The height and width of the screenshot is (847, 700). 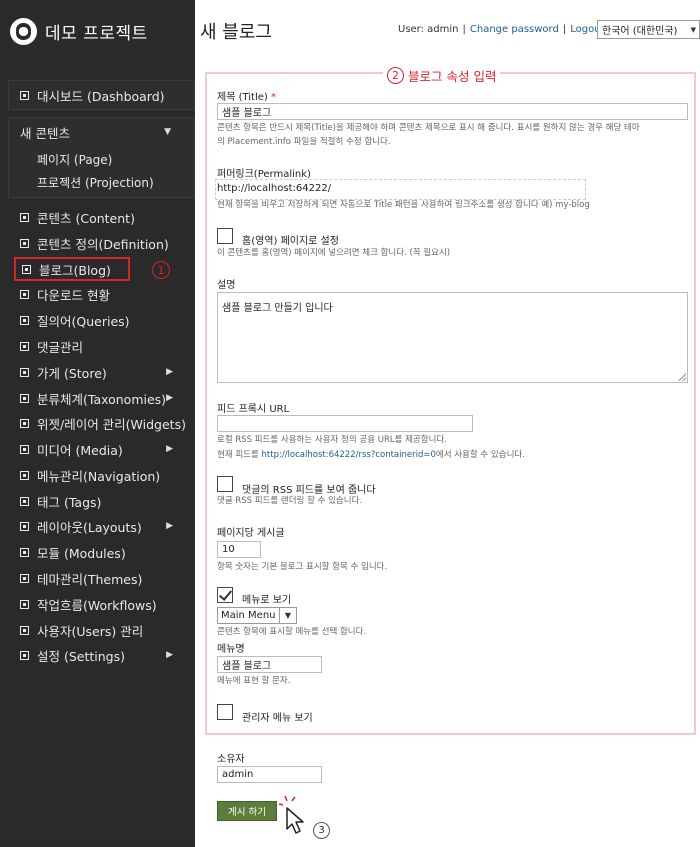 What do you see at coordinates (290, 241) in the screenshot?
I see `home-page-label: 홈(영역) 페이지로 설정` at bounding box center [290, 241].